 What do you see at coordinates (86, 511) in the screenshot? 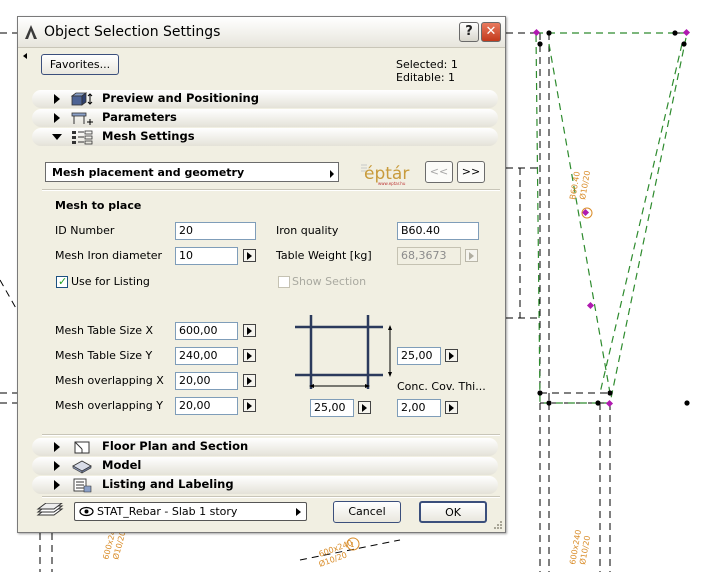
I see `eye-icon` at bounding box center [86, 511].